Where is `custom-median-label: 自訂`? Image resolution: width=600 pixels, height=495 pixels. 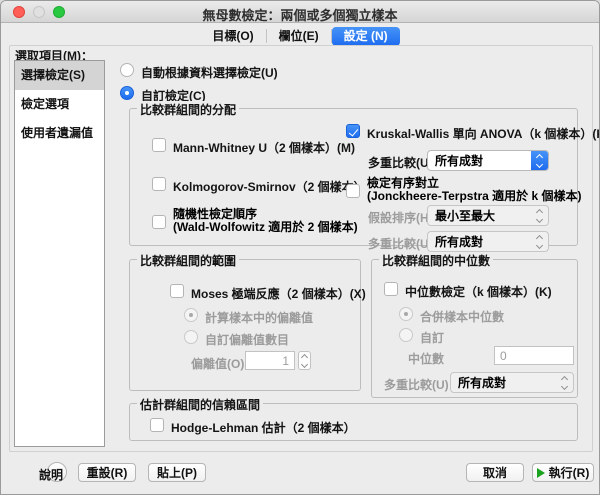 custom-median-label: 自訂 is located at coordinates (432, 338).